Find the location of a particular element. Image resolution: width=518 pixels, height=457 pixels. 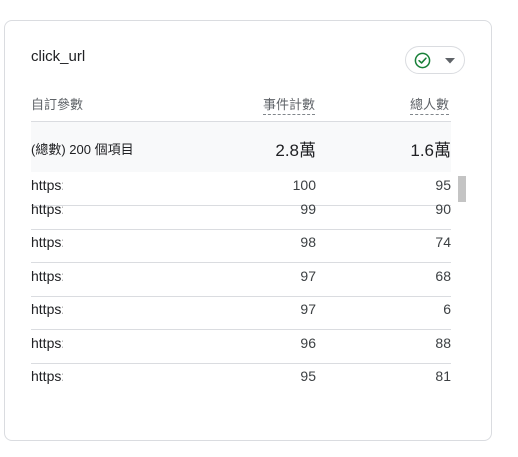

row-event-count: 100 is located at coordinates (304, 185).